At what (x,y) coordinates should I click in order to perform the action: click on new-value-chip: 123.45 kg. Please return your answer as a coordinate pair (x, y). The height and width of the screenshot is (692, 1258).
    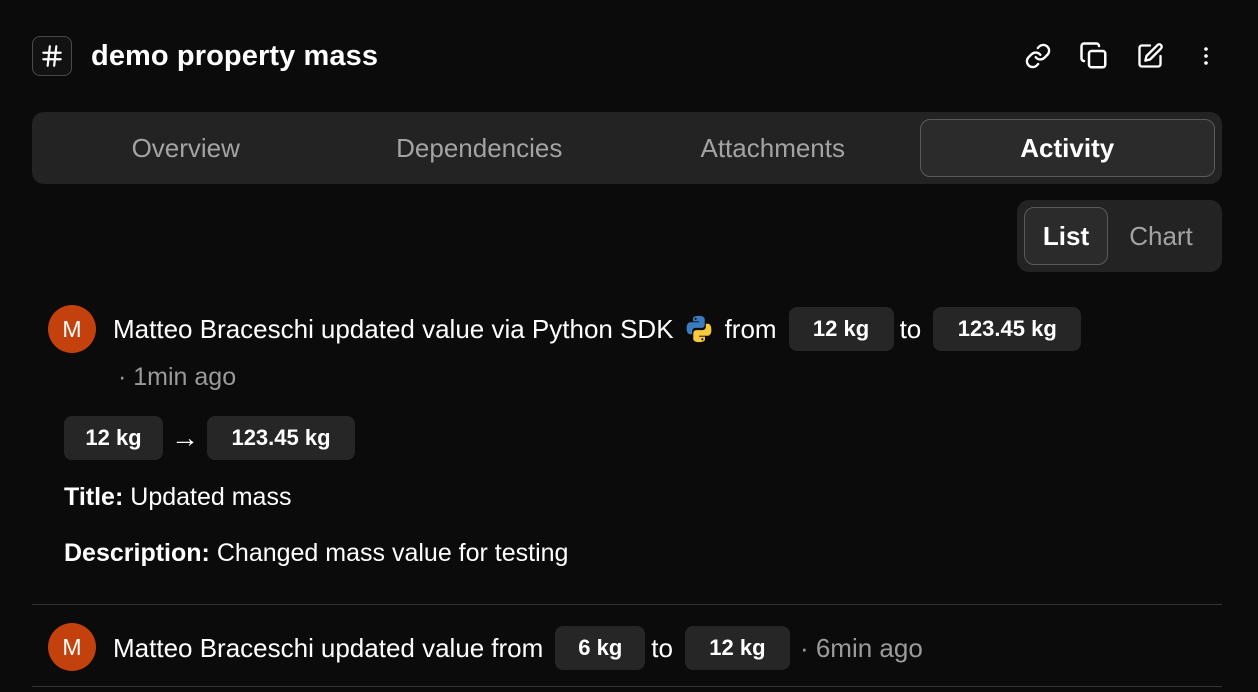
    Looking at the image, I should click on (281, 438).